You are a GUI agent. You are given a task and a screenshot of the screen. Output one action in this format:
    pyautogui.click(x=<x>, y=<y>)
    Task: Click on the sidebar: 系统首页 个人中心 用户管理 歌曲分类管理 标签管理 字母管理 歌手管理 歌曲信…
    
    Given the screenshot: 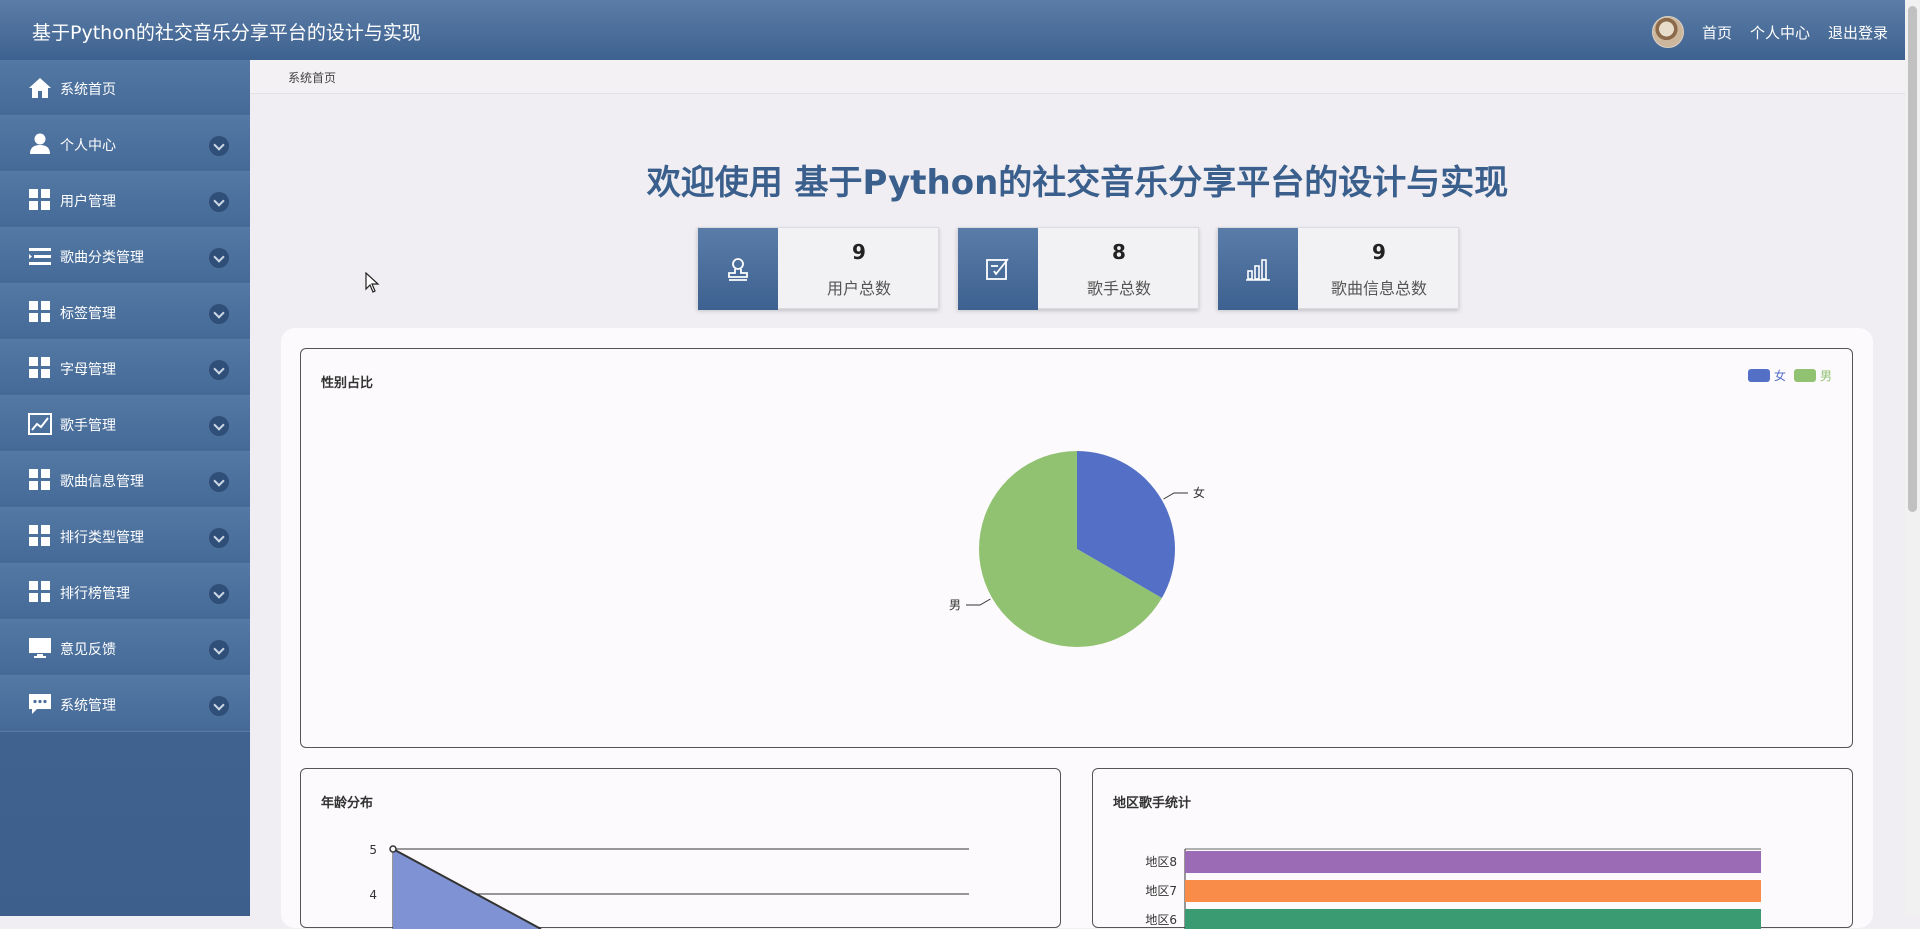 What is the action you would take?
    pyautogui.click(x=125, y=488)
    